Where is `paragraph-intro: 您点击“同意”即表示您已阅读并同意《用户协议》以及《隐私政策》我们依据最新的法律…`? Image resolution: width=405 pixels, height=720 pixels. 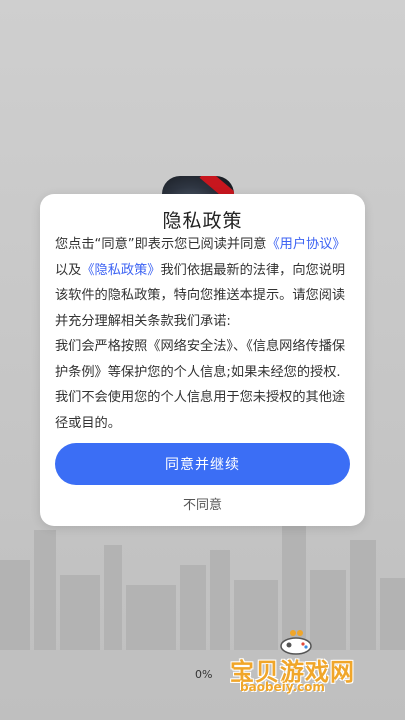
paragraph-intro: 您点击“同意”即表示您已阅读并同意《用户协议》以及《隐私政策》我们依据最新的法律… is located at coordinates (204, 283).